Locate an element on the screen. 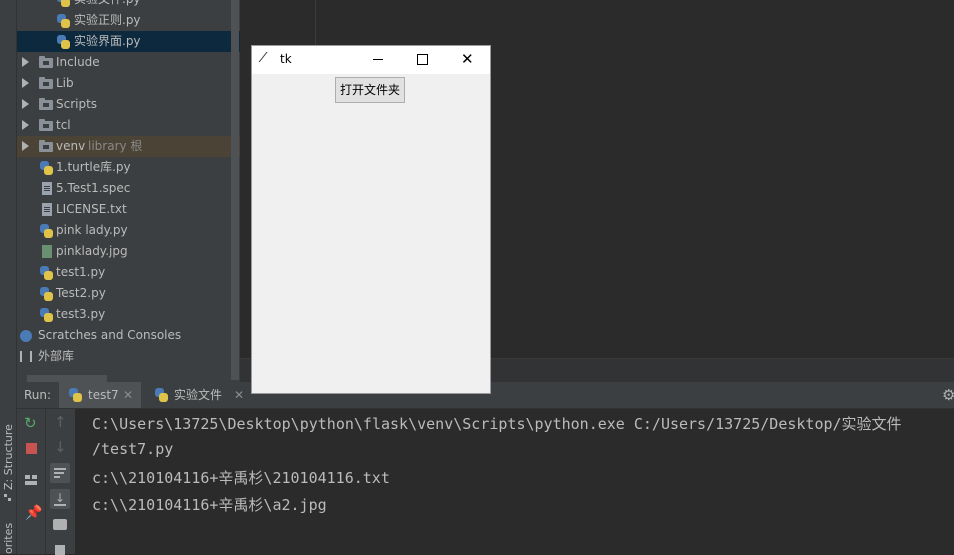  tree-item-label: tcl is located at coordinates (63, 125).